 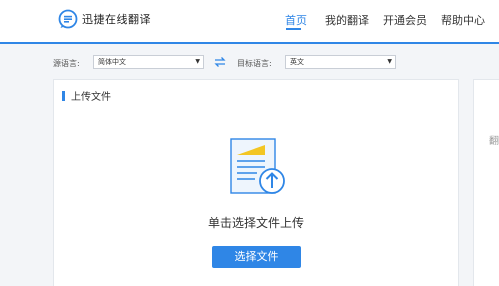 What do you see at coordinates (257, 166) in the screenshot?
I see `document-upload-icon` at bounding box center [257, 166].